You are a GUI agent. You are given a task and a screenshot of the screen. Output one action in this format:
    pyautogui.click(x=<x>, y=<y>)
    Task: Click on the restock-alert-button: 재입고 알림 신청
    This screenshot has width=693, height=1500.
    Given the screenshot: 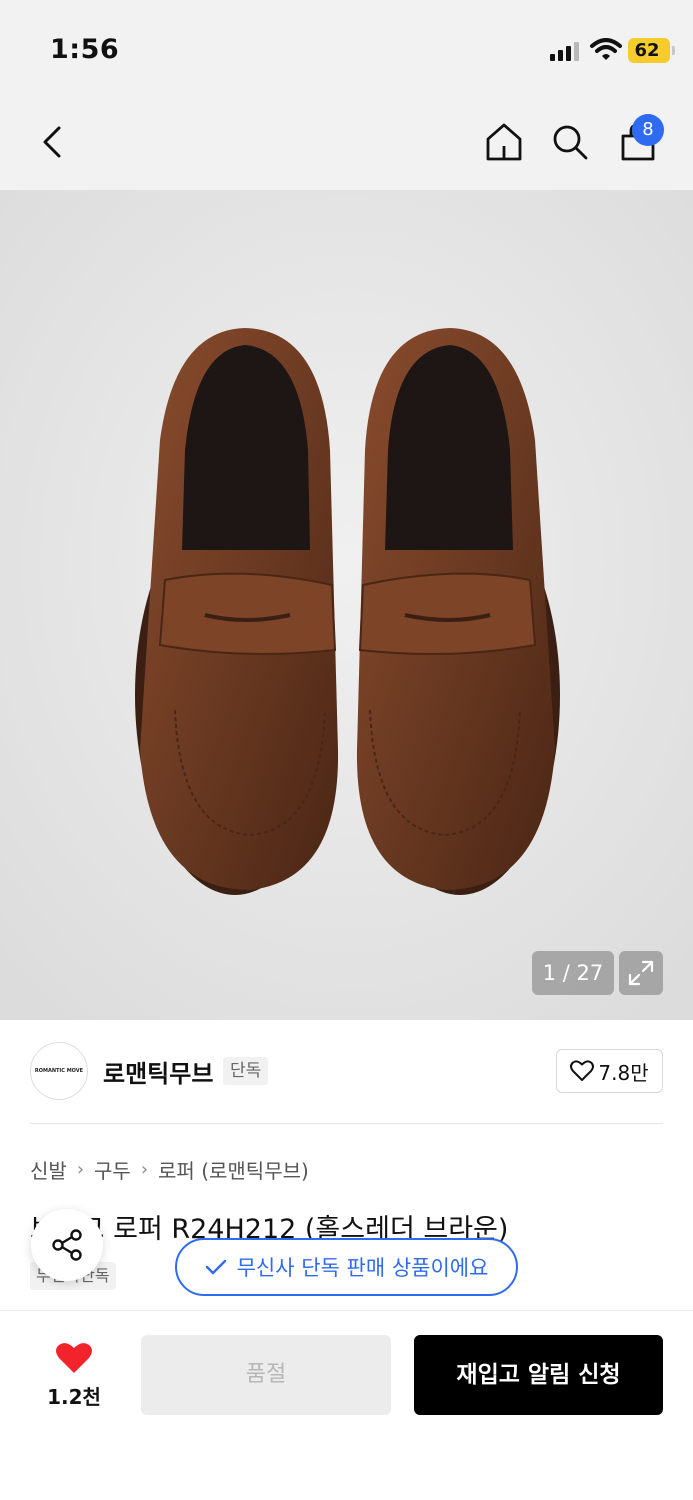 What is the action you would take?
    pyautogui.click(x=538, y=1375)
    